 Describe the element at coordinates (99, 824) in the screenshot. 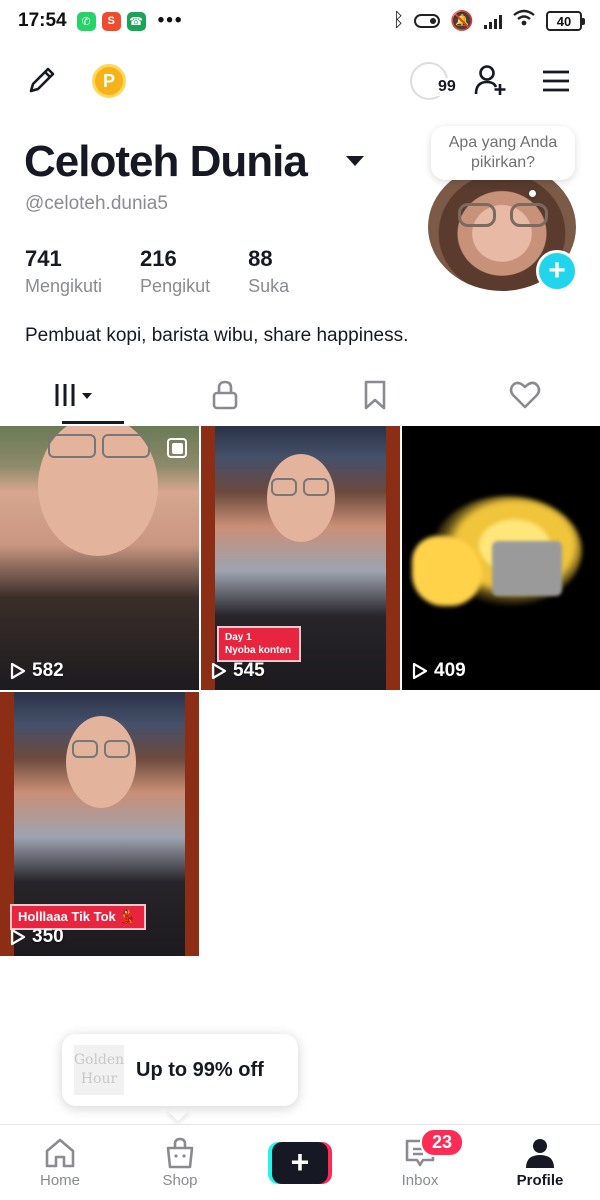

I see `video-thumbnail: Holllaaa Tik Tok 💃 350` at that location.